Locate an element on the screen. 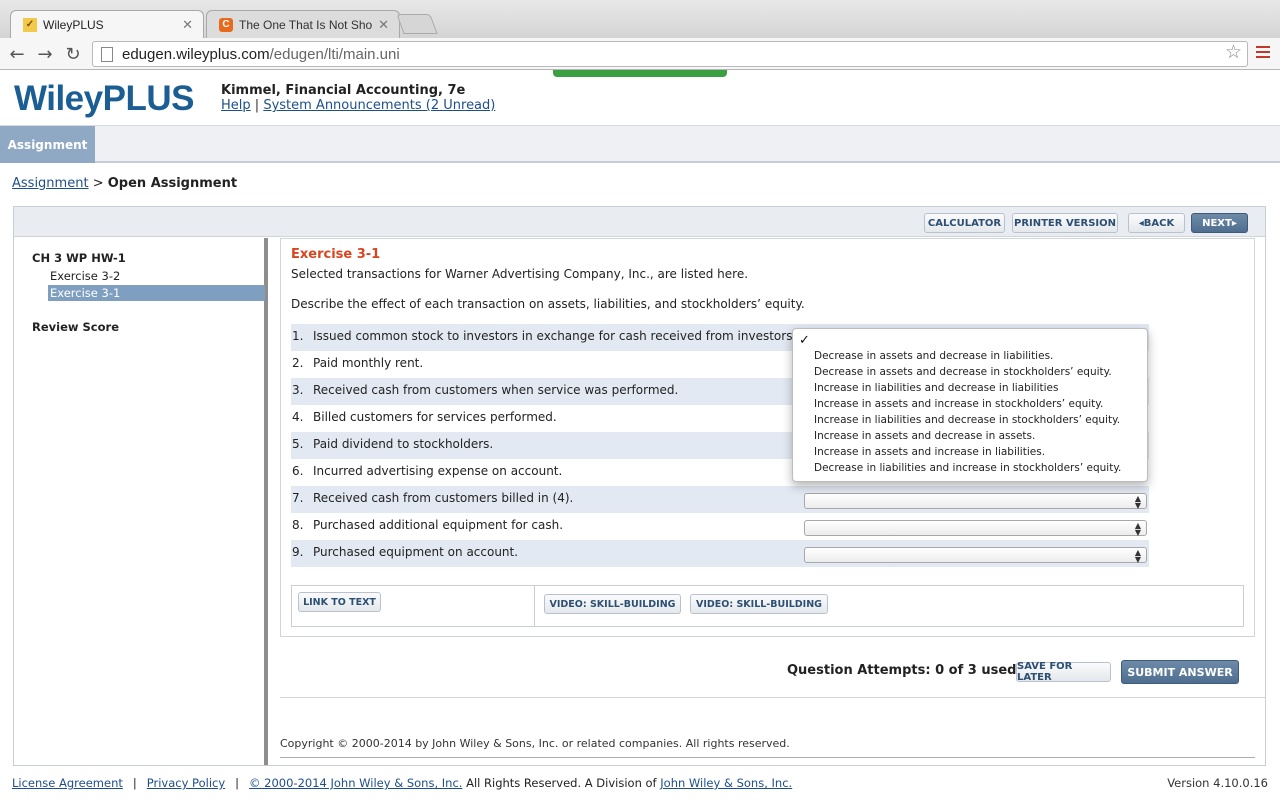 The width and height of the screenshot is (1280, 800). announcements-link: System Announcements (2 Unread) is located at coordinates (379, 105).